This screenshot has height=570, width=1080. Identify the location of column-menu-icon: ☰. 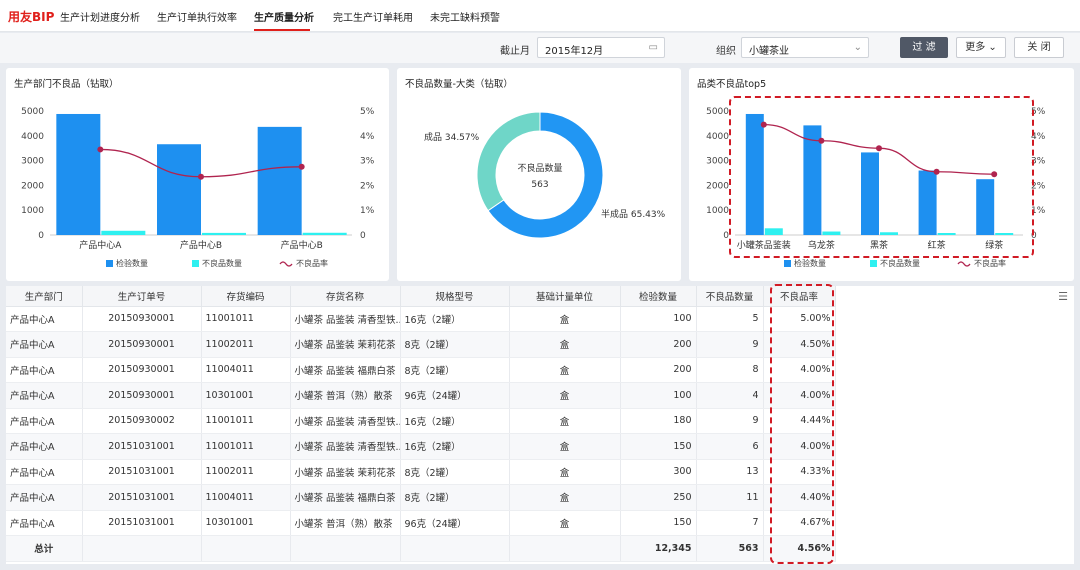
(1063, 296).